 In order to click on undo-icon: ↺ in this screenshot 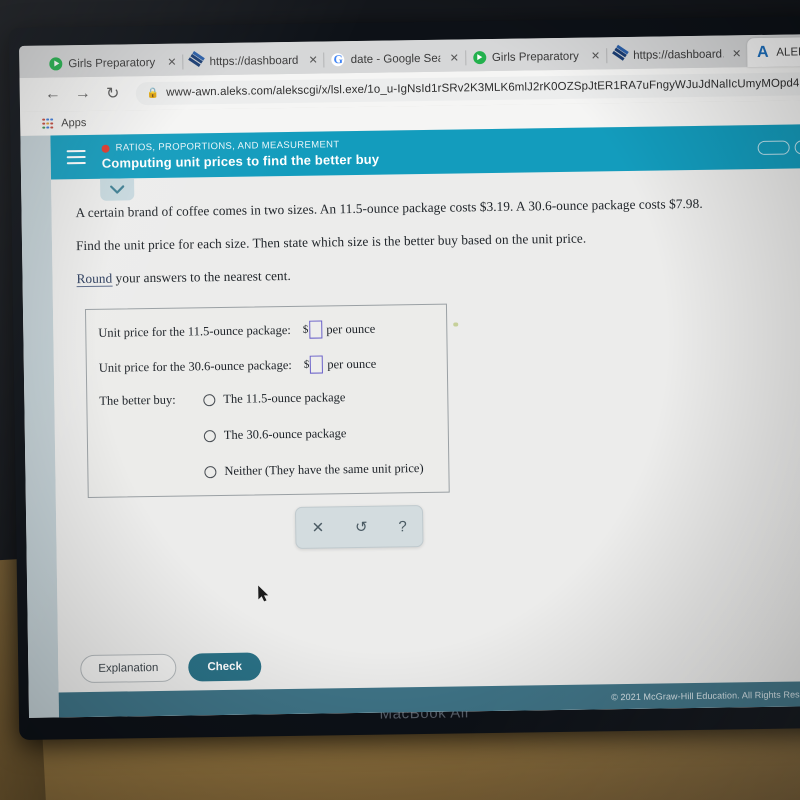, I will do `click(361, 526)`.